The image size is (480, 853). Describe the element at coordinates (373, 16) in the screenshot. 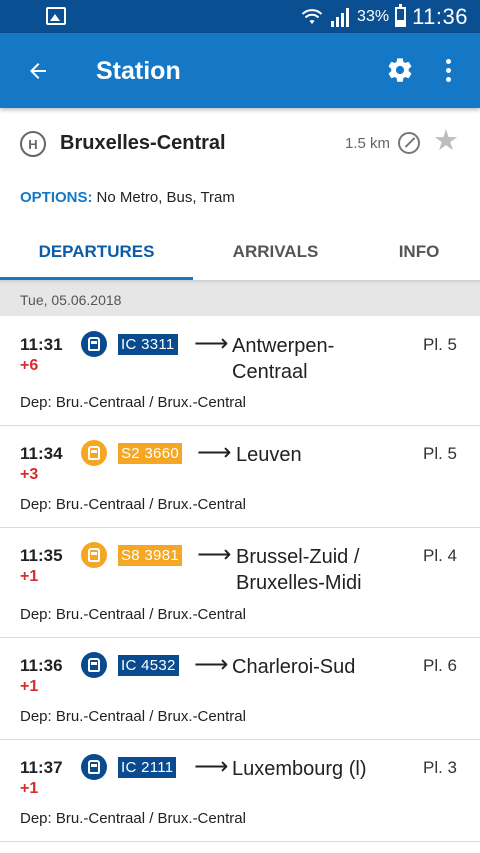

I see `battery-percent: 33%` at that location.